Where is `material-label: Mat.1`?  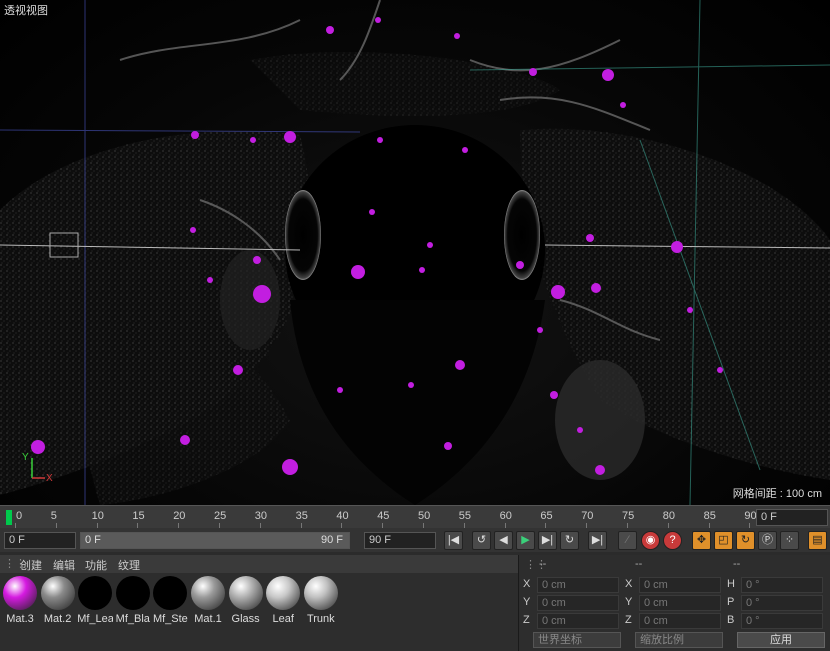
material-label: Mat.1 is located at coordinates (208, 619).